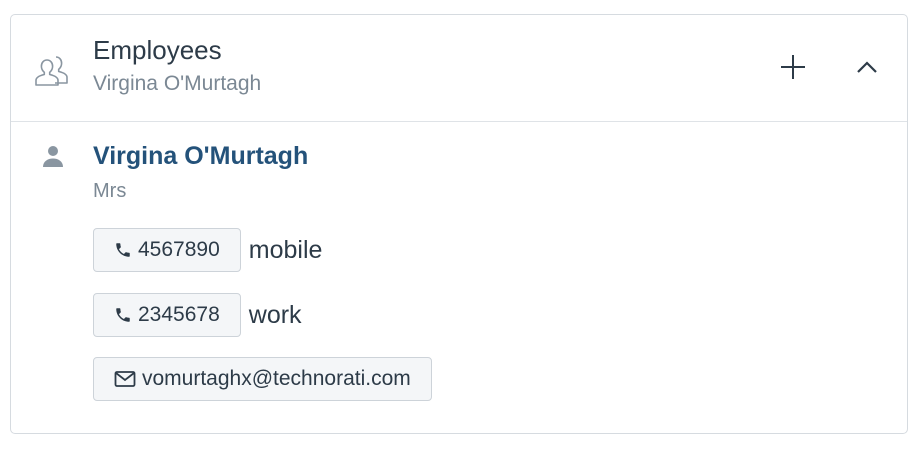 The image size is (920, 450). I want to click on chevron-up-icon, so click(867, 69).